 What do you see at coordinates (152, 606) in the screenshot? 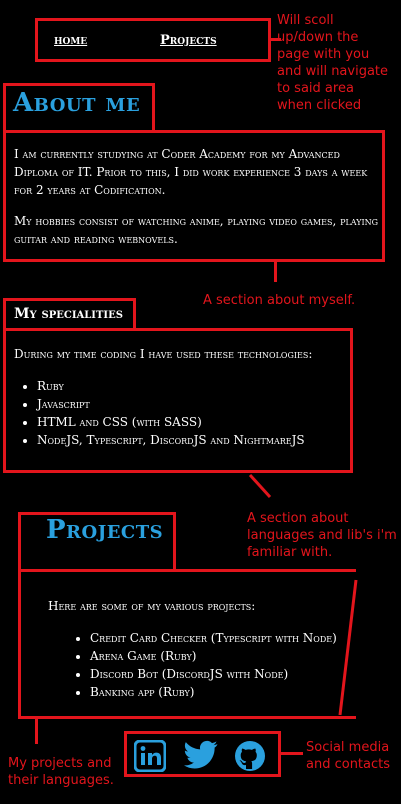
I see `projects-intro: Here are some of my various projects:` at bounding box center [152, 606].